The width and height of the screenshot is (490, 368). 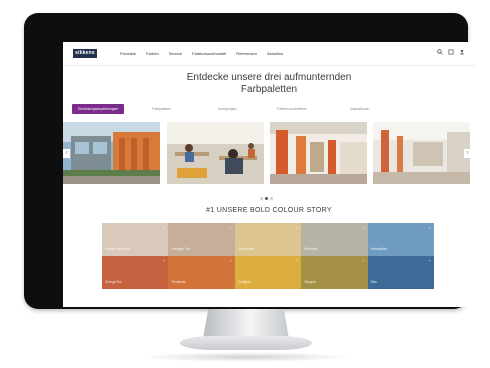 What do you see at coordinates (359, 109) in the screenshot?
I see `tab-inspirationen: Inspirationen` at bounding box center [359, 109].